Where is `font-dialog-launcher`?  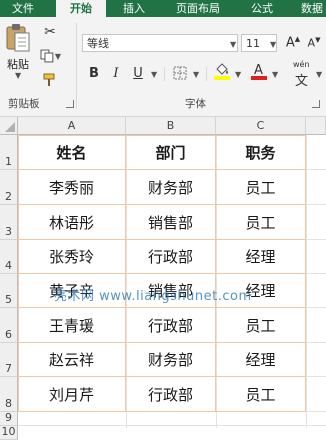
font-dialog-launcher is located at coordinates (316, 104).